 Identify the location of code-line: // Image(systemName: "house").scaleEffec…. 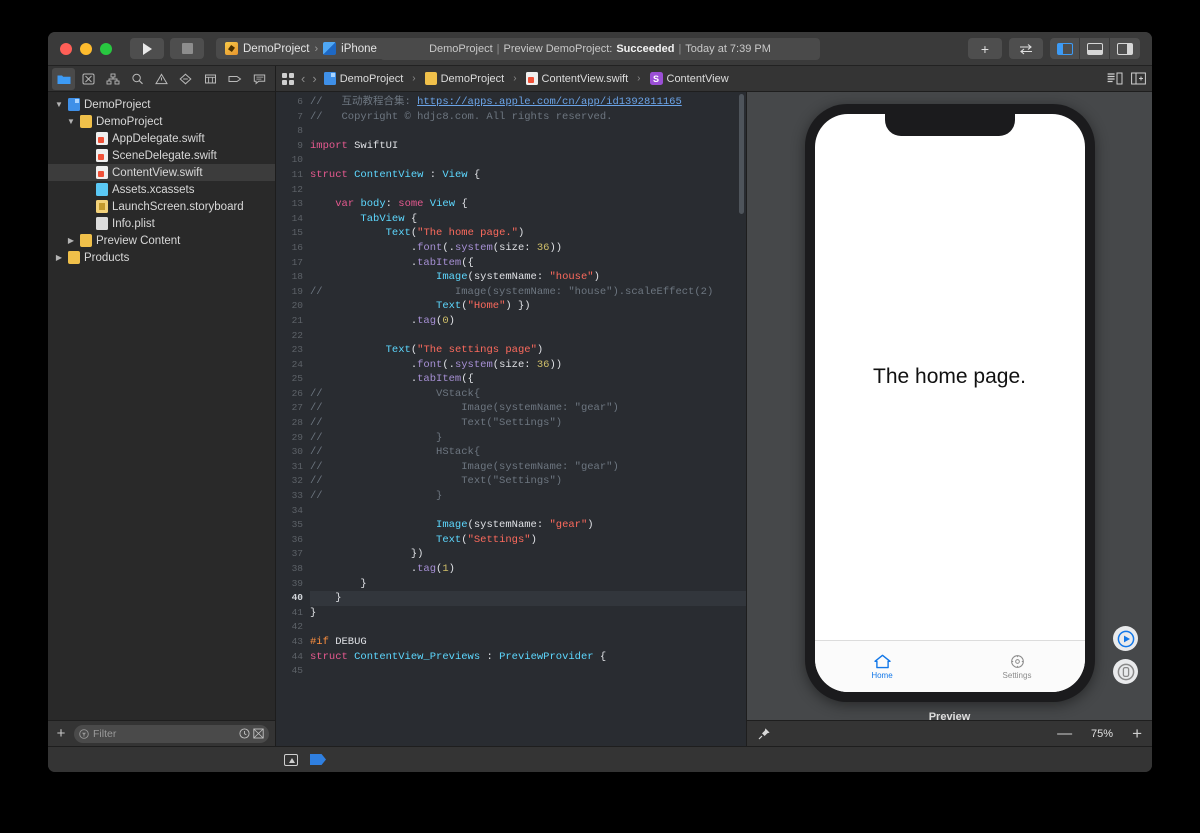
(528, 292).